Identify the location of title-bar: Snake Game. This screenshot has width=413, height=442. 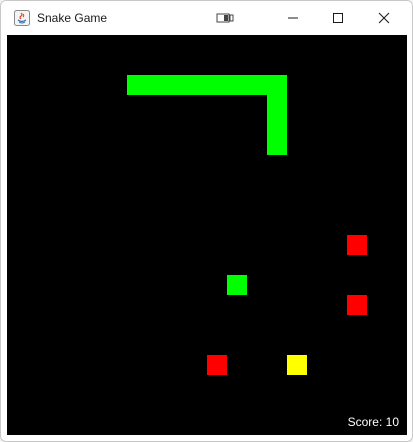
(206, 18).